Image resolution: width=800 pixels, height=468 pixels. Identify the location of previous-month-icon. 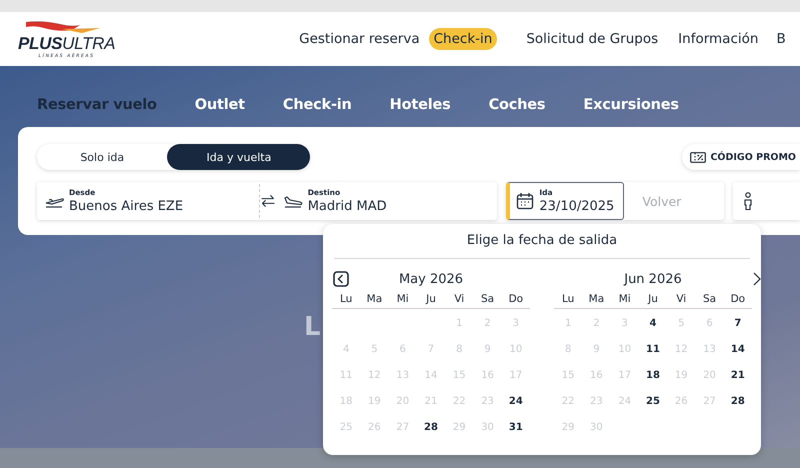
(341, 279).